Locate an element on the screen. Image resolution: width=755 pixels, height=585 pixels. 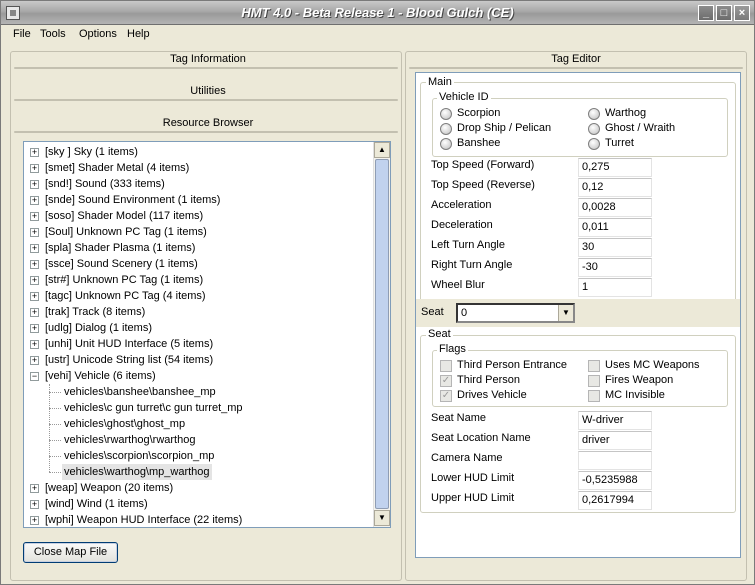
drives-vehicle-checkbox: ✓ is located at coordinates (446, 396).